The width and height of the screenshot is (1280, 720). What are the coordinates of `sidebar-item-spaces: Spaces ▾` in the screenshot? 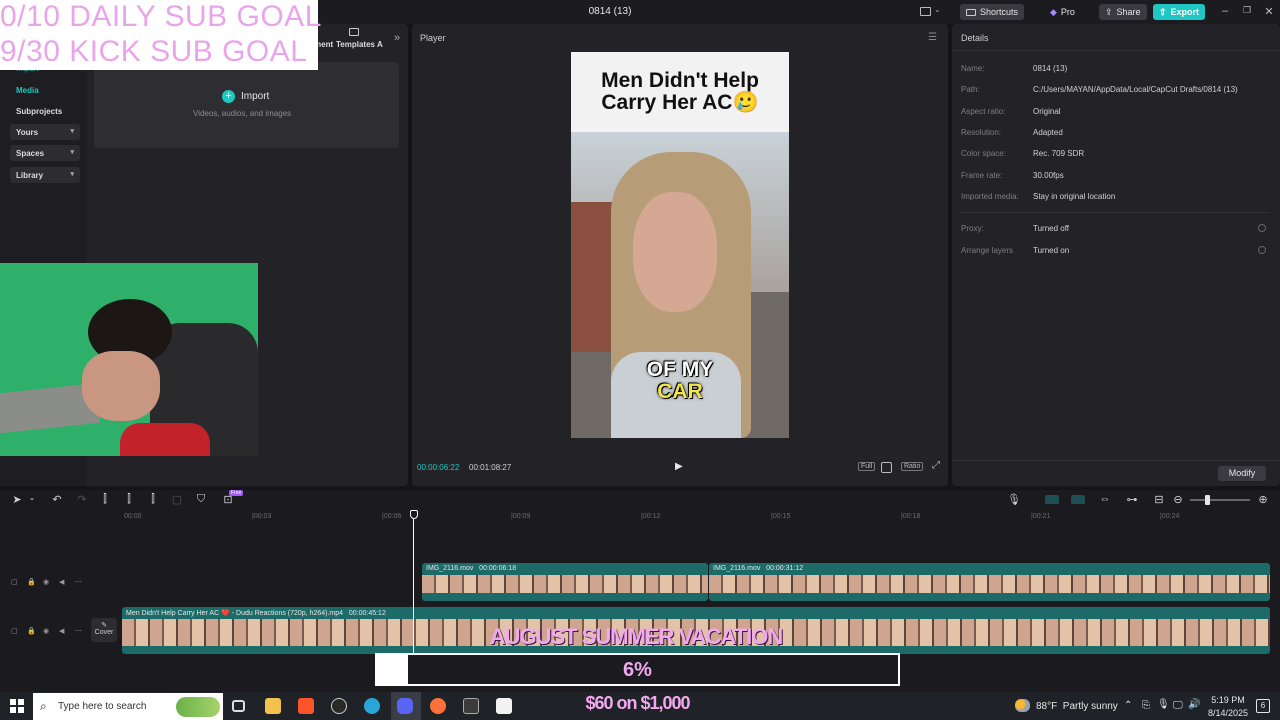 It's located at (45, 153).